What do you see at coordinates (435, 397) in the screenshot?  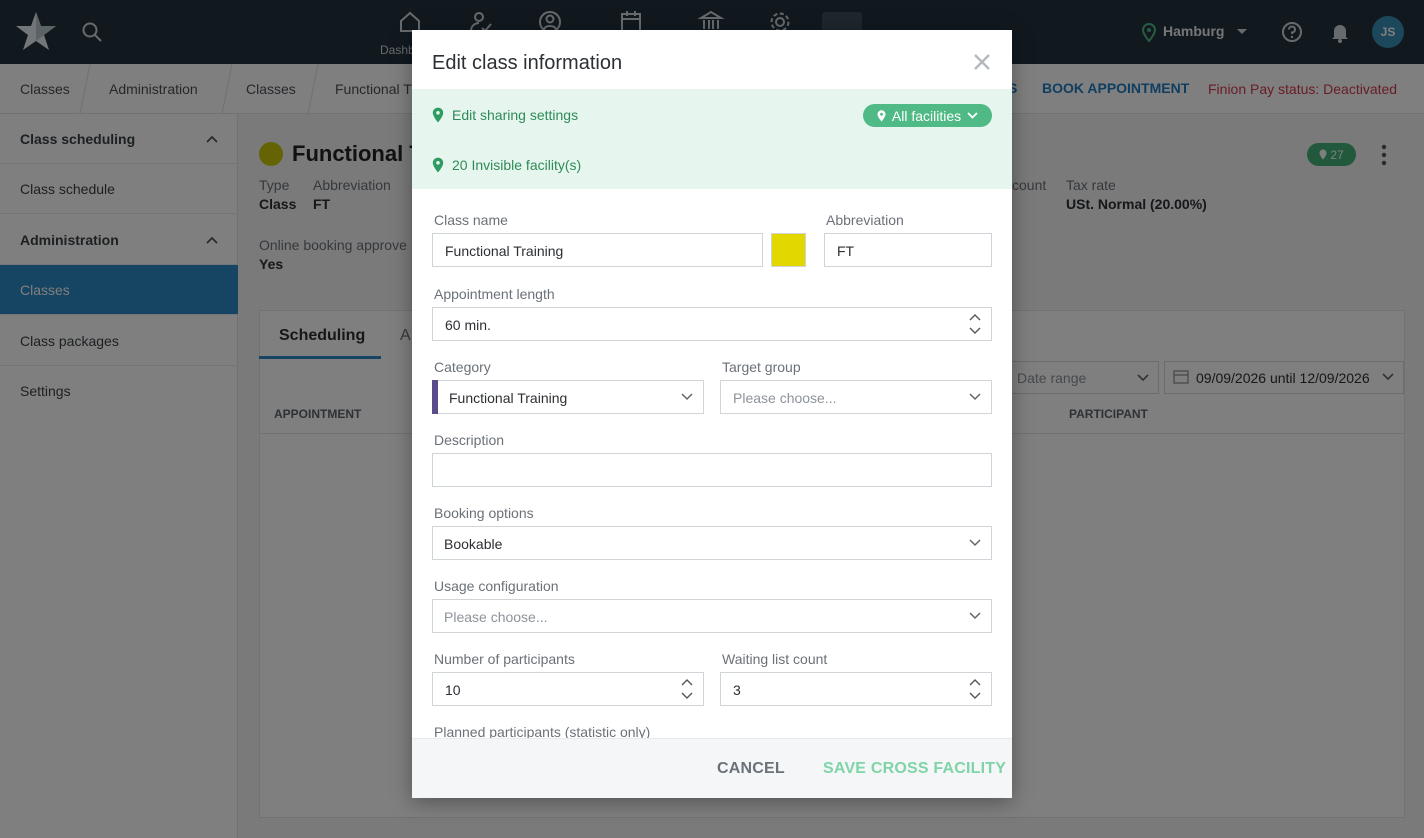 I see `category-color-bar` at bounding box center [435, 397].